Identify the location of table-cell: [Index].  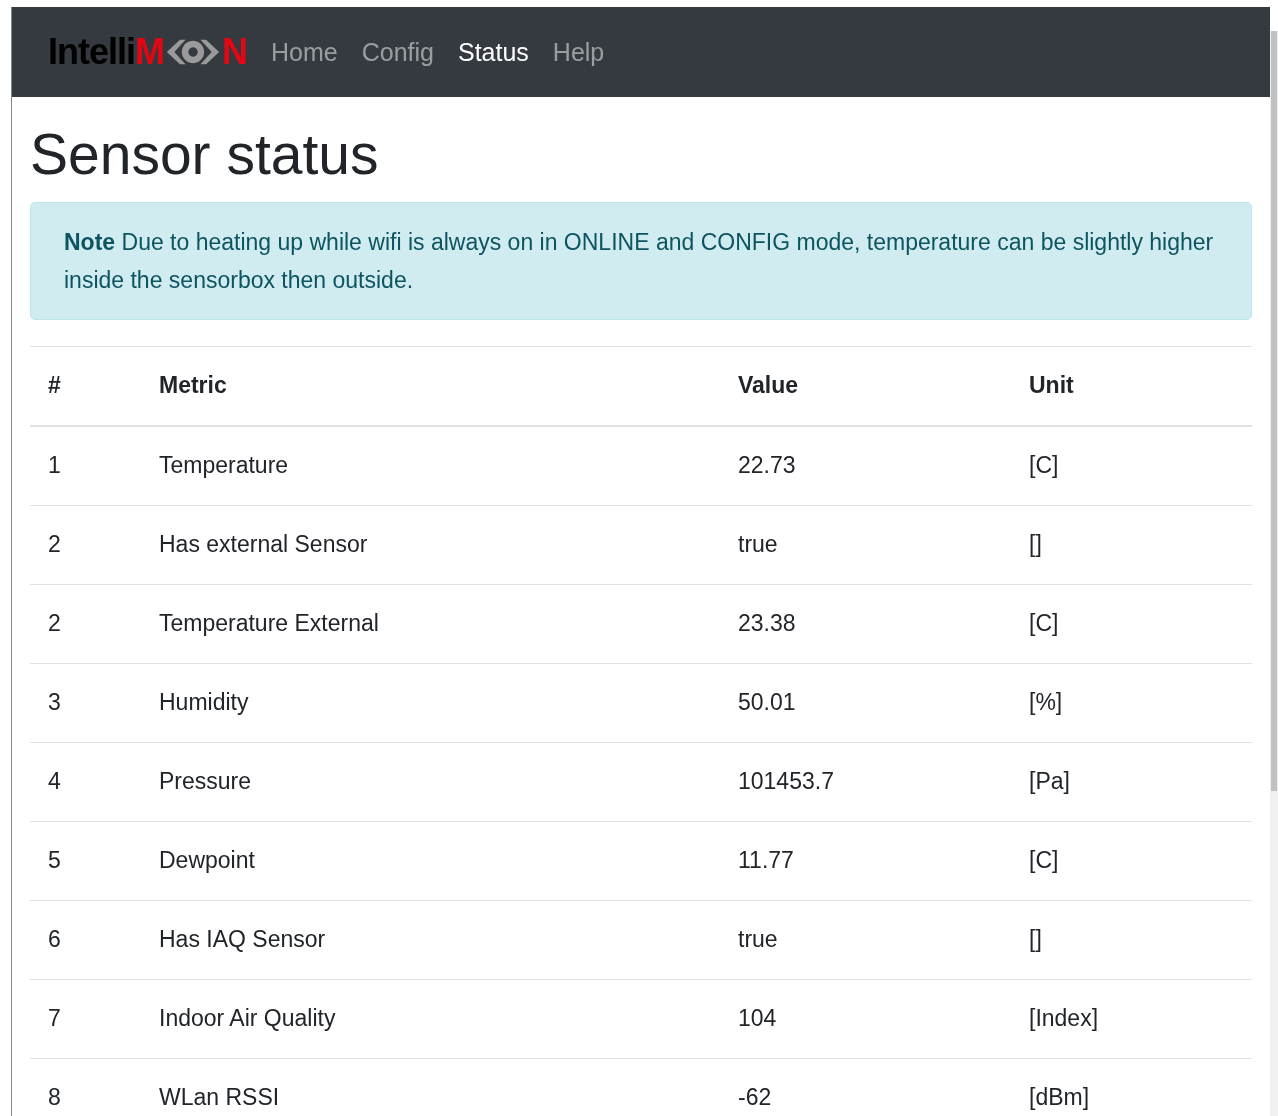
(1131, 1019).